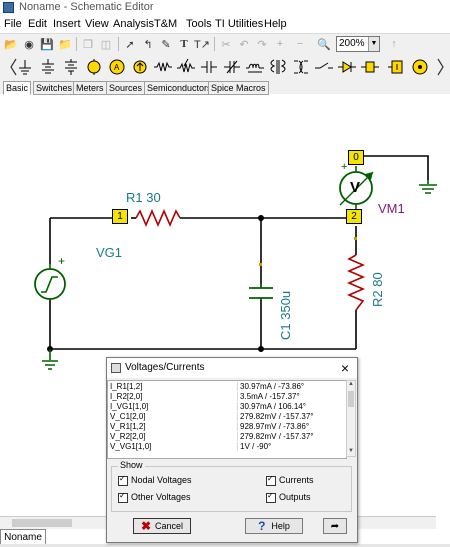  Describe the element at coordinates (324, 44) in the screenshot. I see `zoom-icon: 🔍` at that location.